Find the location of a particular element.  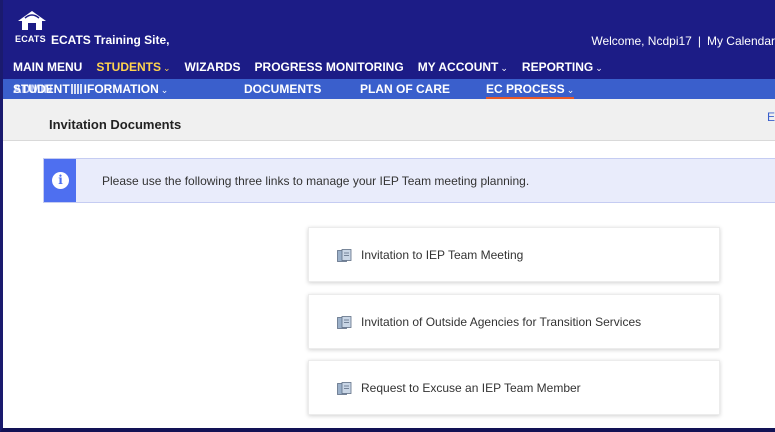

request-excuse-member-link: Request to Excuse an IEP Team Member is located at coordinates (514, 387).